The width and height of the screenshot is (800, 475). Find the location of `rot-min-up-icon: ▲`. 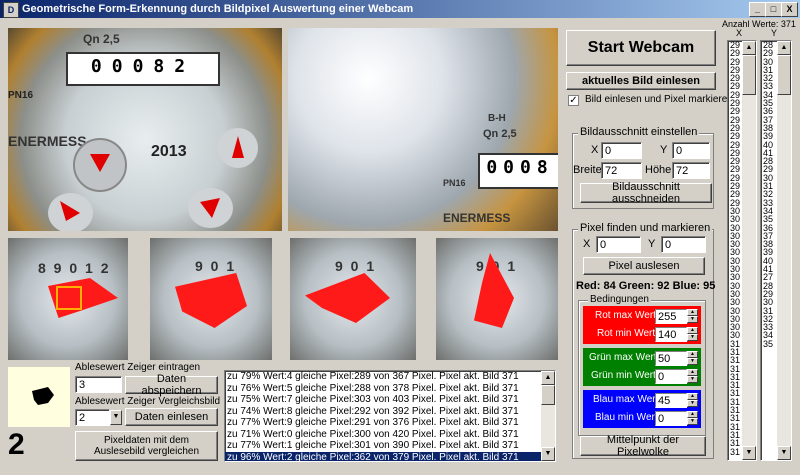

rot-min-up-icon: ▲ is located at coordinates (692, 330).